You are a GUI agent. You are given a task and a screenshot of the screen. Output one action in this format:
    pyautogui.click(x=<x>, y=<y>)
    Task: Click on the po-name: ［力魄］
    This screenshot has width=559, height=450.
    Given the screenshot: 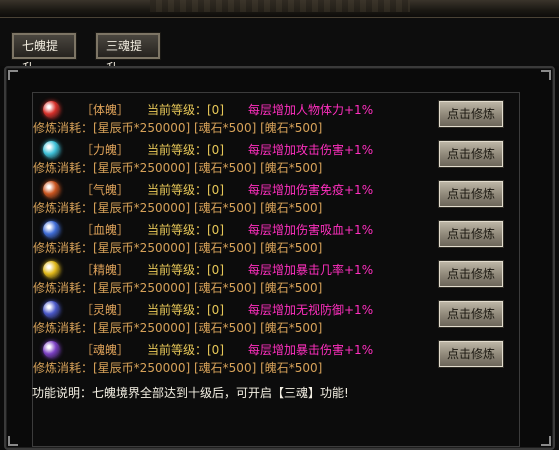 What is the action you would take?
    pyautogui.click(x=105, y=150)
    